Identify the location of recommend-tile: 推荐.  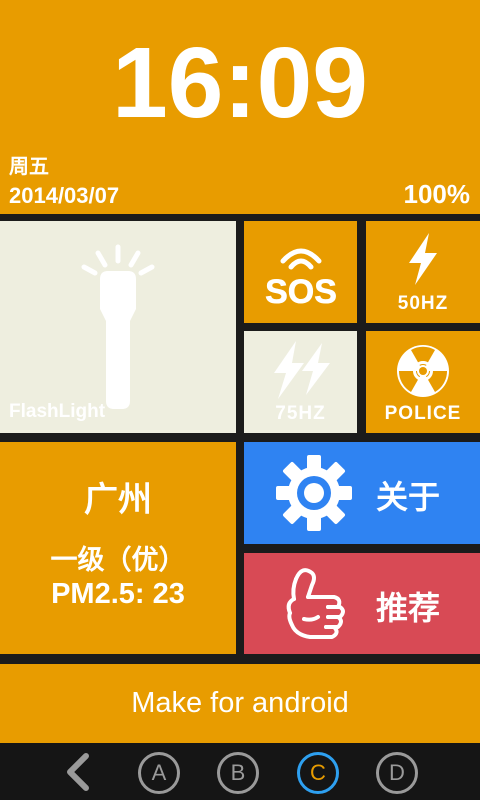
(362, 603).